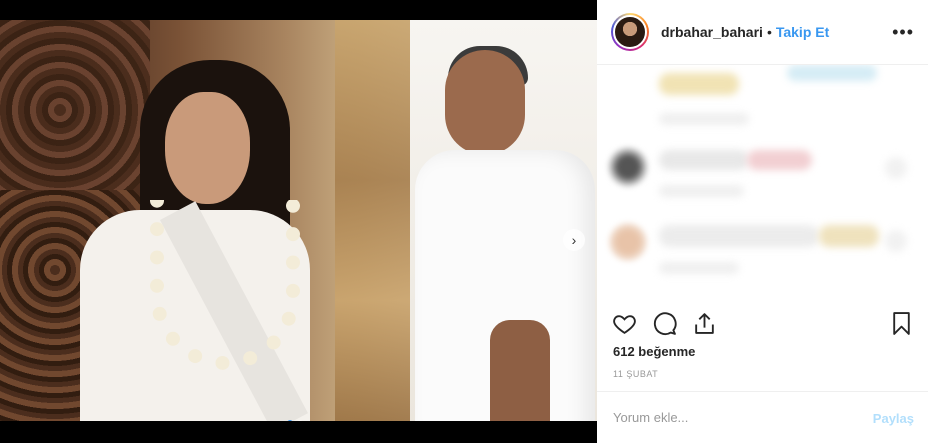 This screenshot has width=928, height=443. What do you see at coordinates (574, 240) in the screenshot?
I see `chevron-right-icon: ›` at bounding box center [574, 240].